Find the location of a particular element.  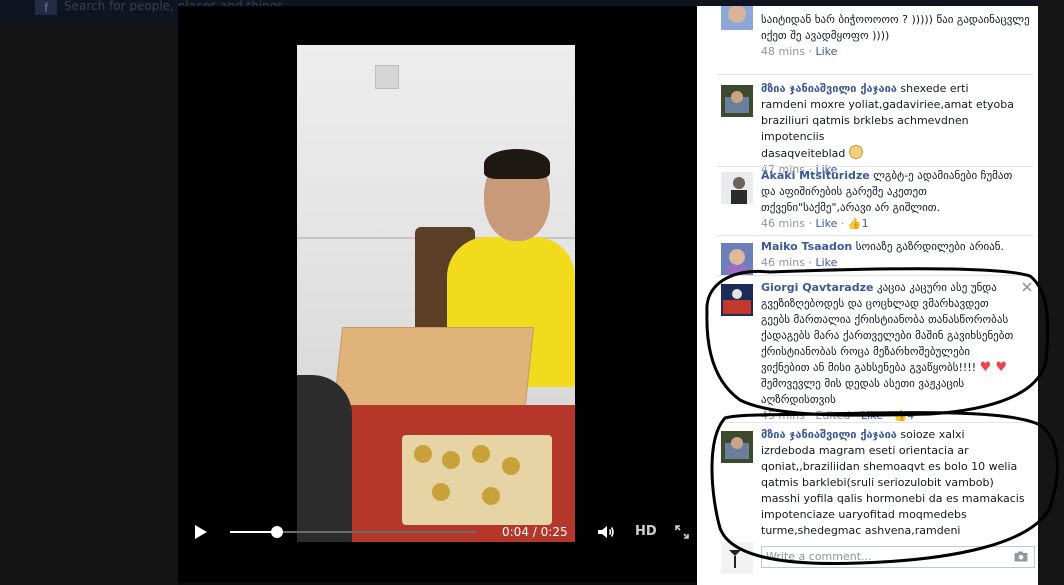

like-count: 👍1 is located at coordinates (858, 223).